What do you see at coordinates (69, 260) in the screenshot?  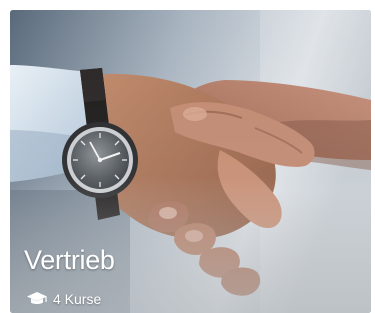 I see `card-title: Vertrieb` at bounding box center [69, 260].